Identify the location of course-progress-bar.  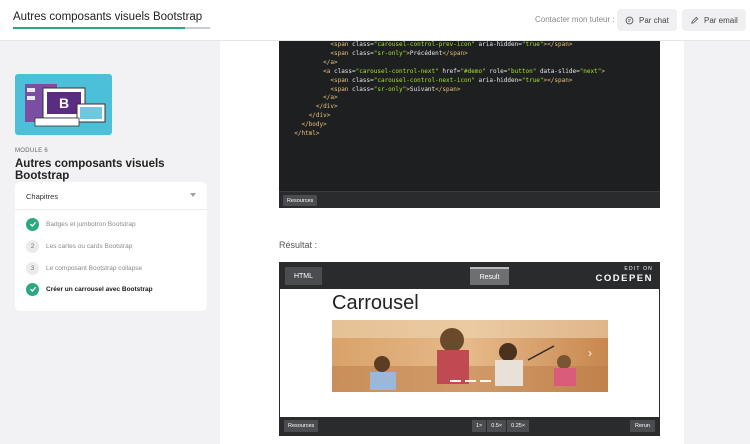
(111, 28).